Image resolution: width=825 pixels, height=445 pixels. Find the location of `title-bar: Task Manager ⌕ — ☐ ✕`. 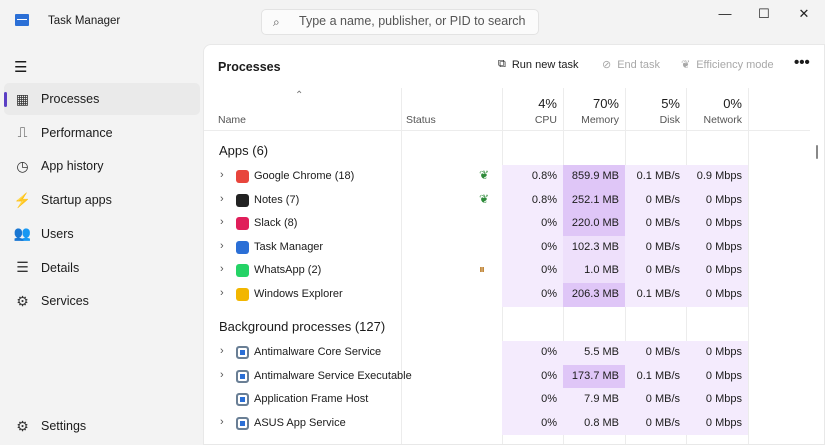

title-bar: Task Manager ⌕ — ☐ ✕ is located at coordinates (412, 22).